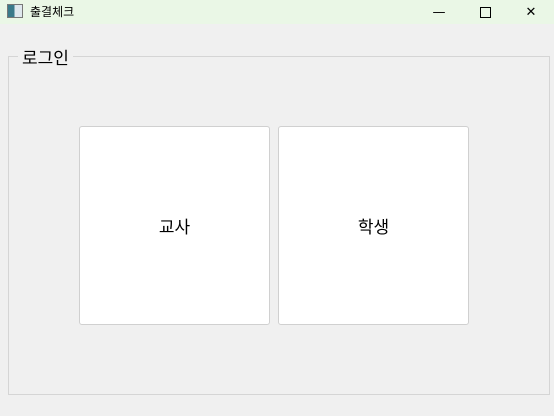  I want to click on student-button-label: 학생, so click(373, 228).